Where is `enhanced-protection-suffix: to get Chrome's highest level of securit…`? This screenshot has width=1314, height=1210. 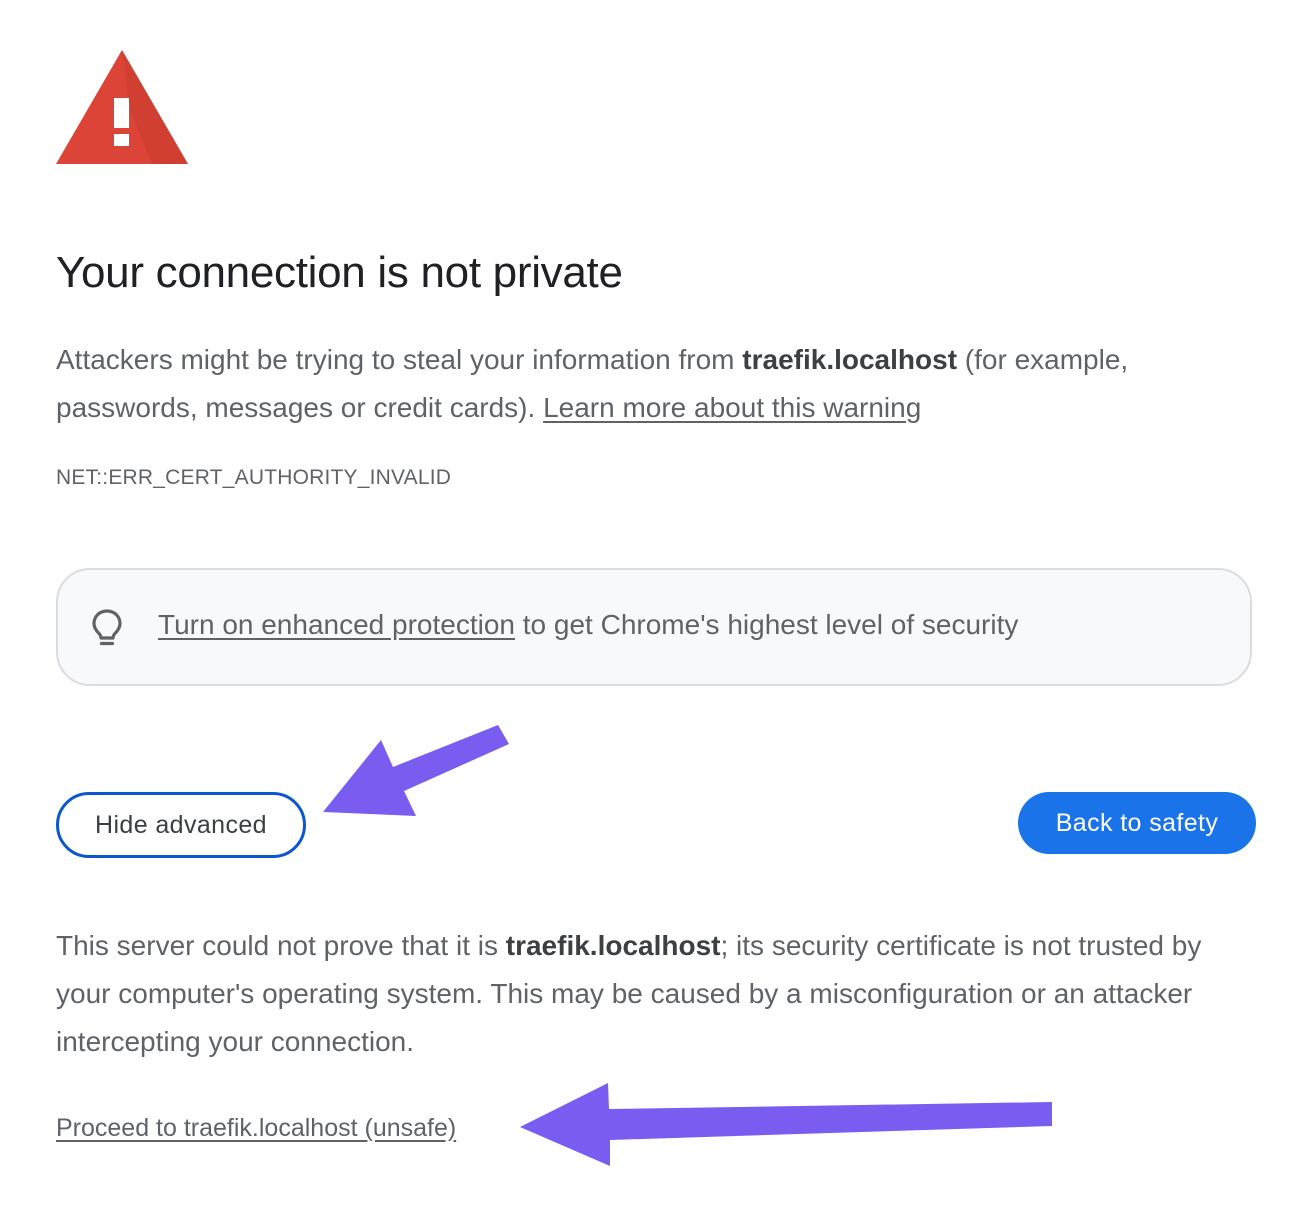
enhanced-protection-suffix: to get Chrome's highest level of securit… is located at coordinates (767, 624).